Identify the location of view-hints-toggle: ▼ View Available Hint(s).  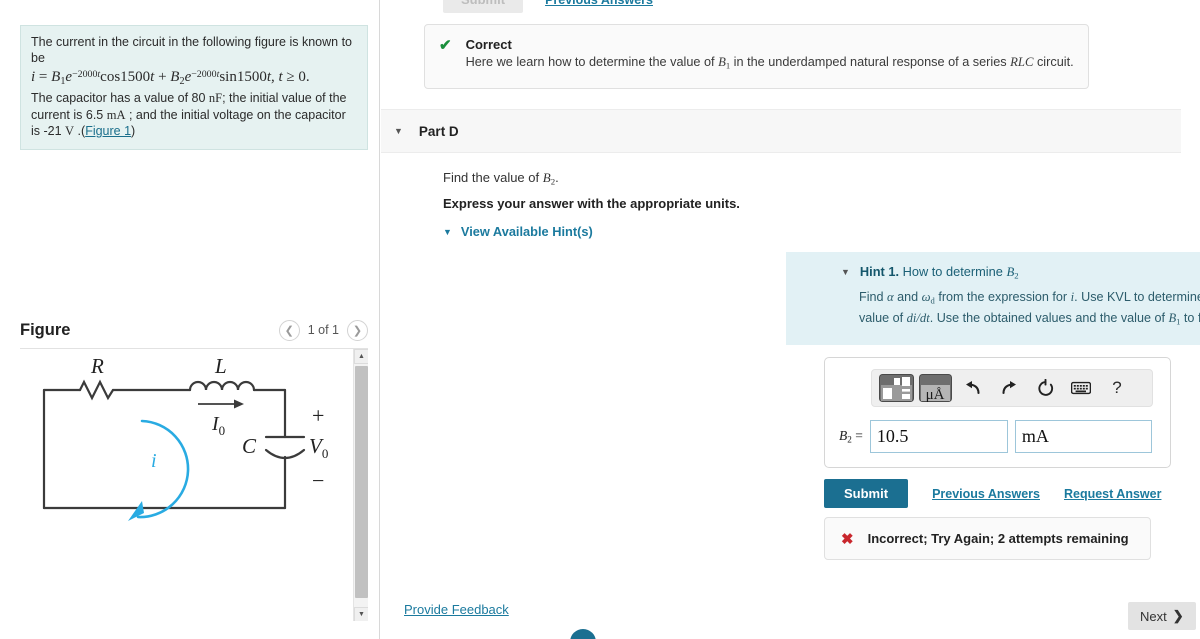
(518, 231).